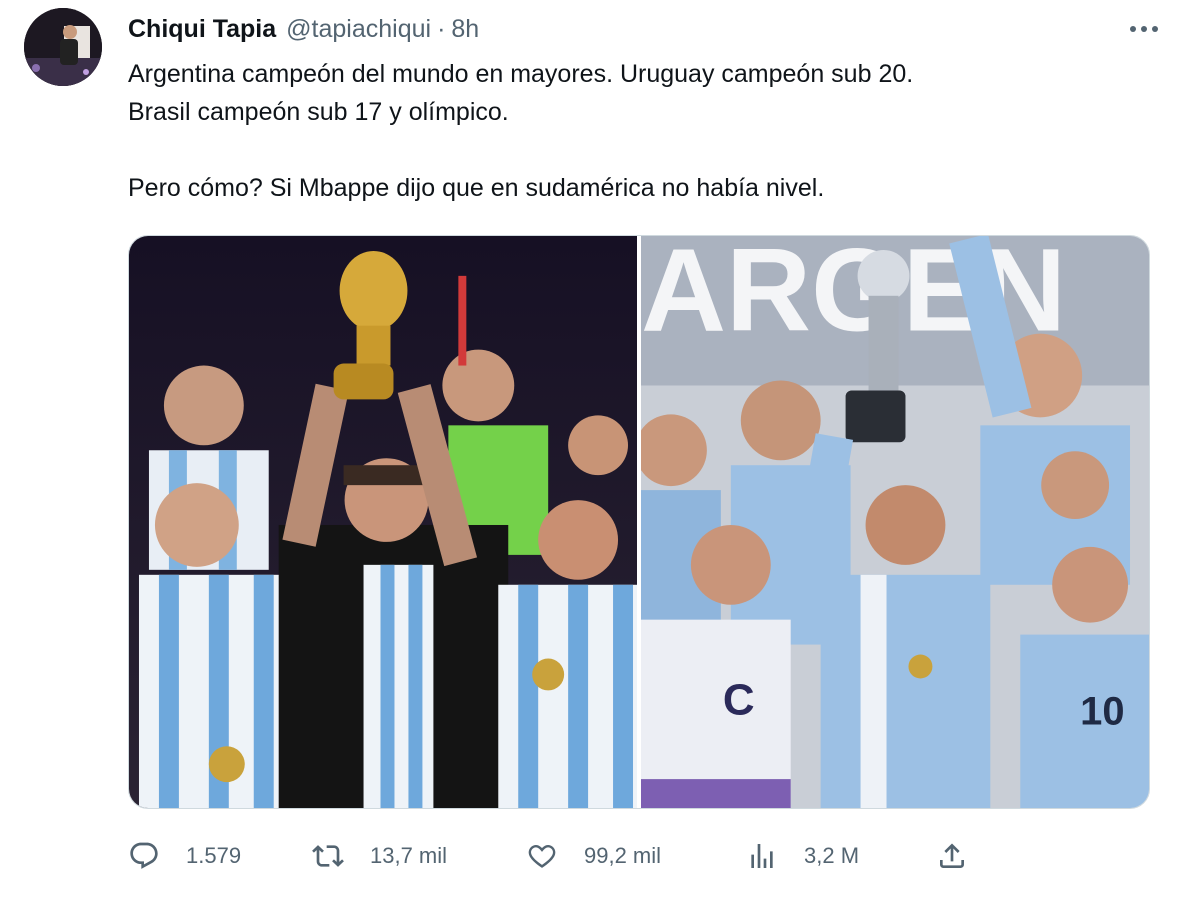 This screenshot has height=905, width=1200. What do you see at coordinates (802, 856) in the screenshot?
I see `views-button: 3,2 M` at bounding box center [802, 856].